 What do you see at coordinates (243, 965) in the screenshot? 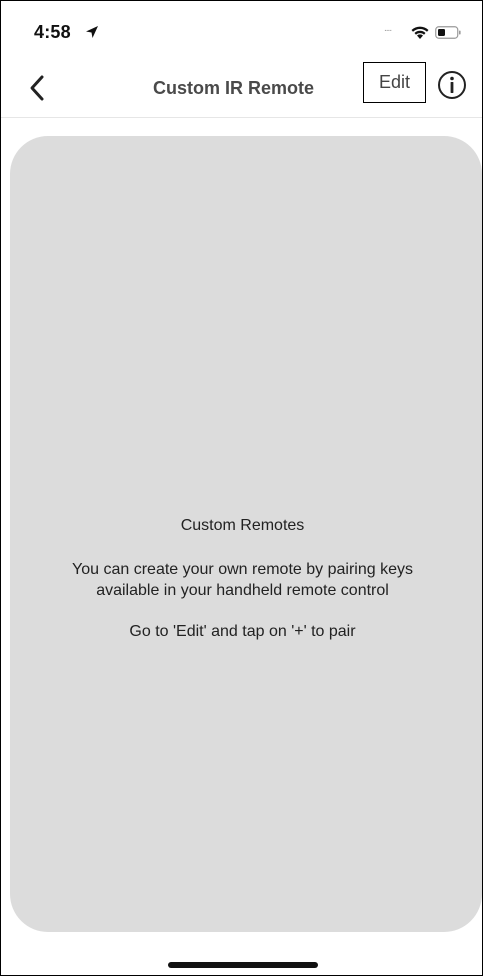
I see `home-indicator` at bounding box center [243, 965].